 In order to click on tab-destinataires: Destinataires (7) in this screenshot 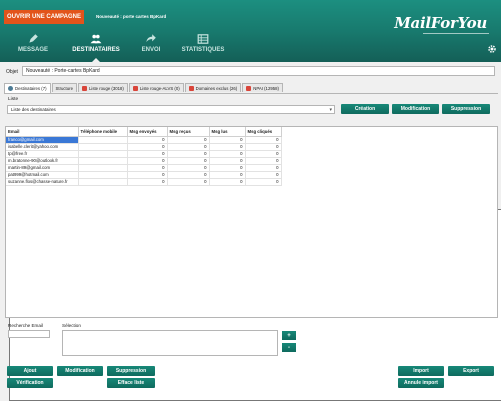, I will do `click(27, 88)`.